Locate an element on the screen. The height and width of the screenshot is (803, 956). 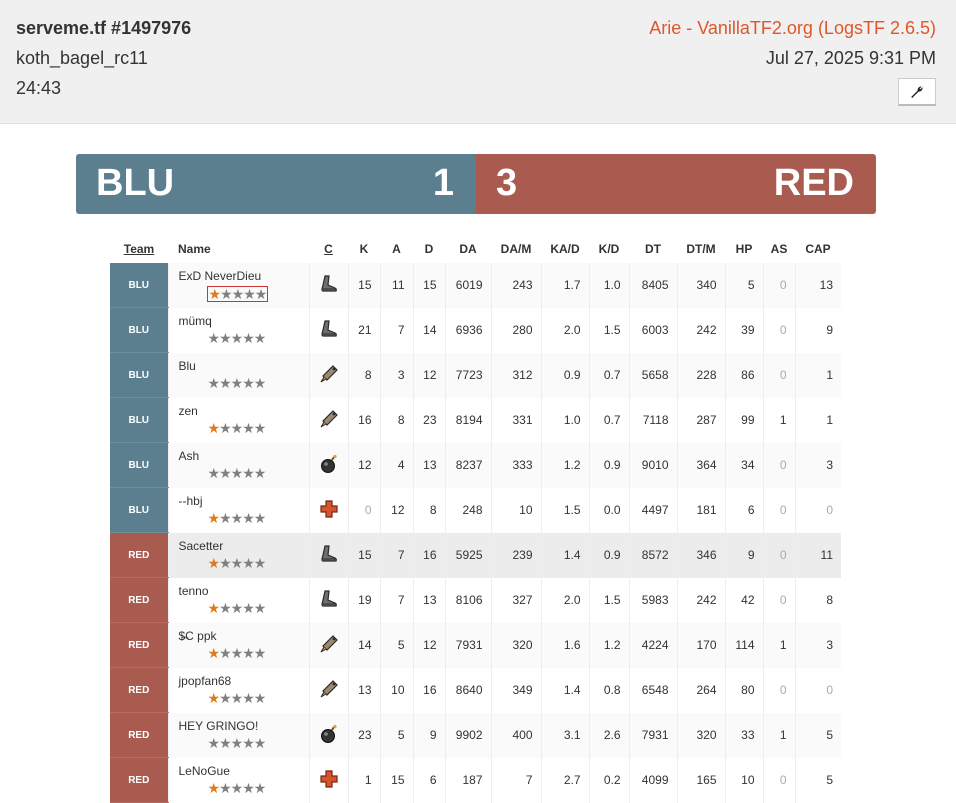
player-name-link: mümq is located at coordinates (244, 321).